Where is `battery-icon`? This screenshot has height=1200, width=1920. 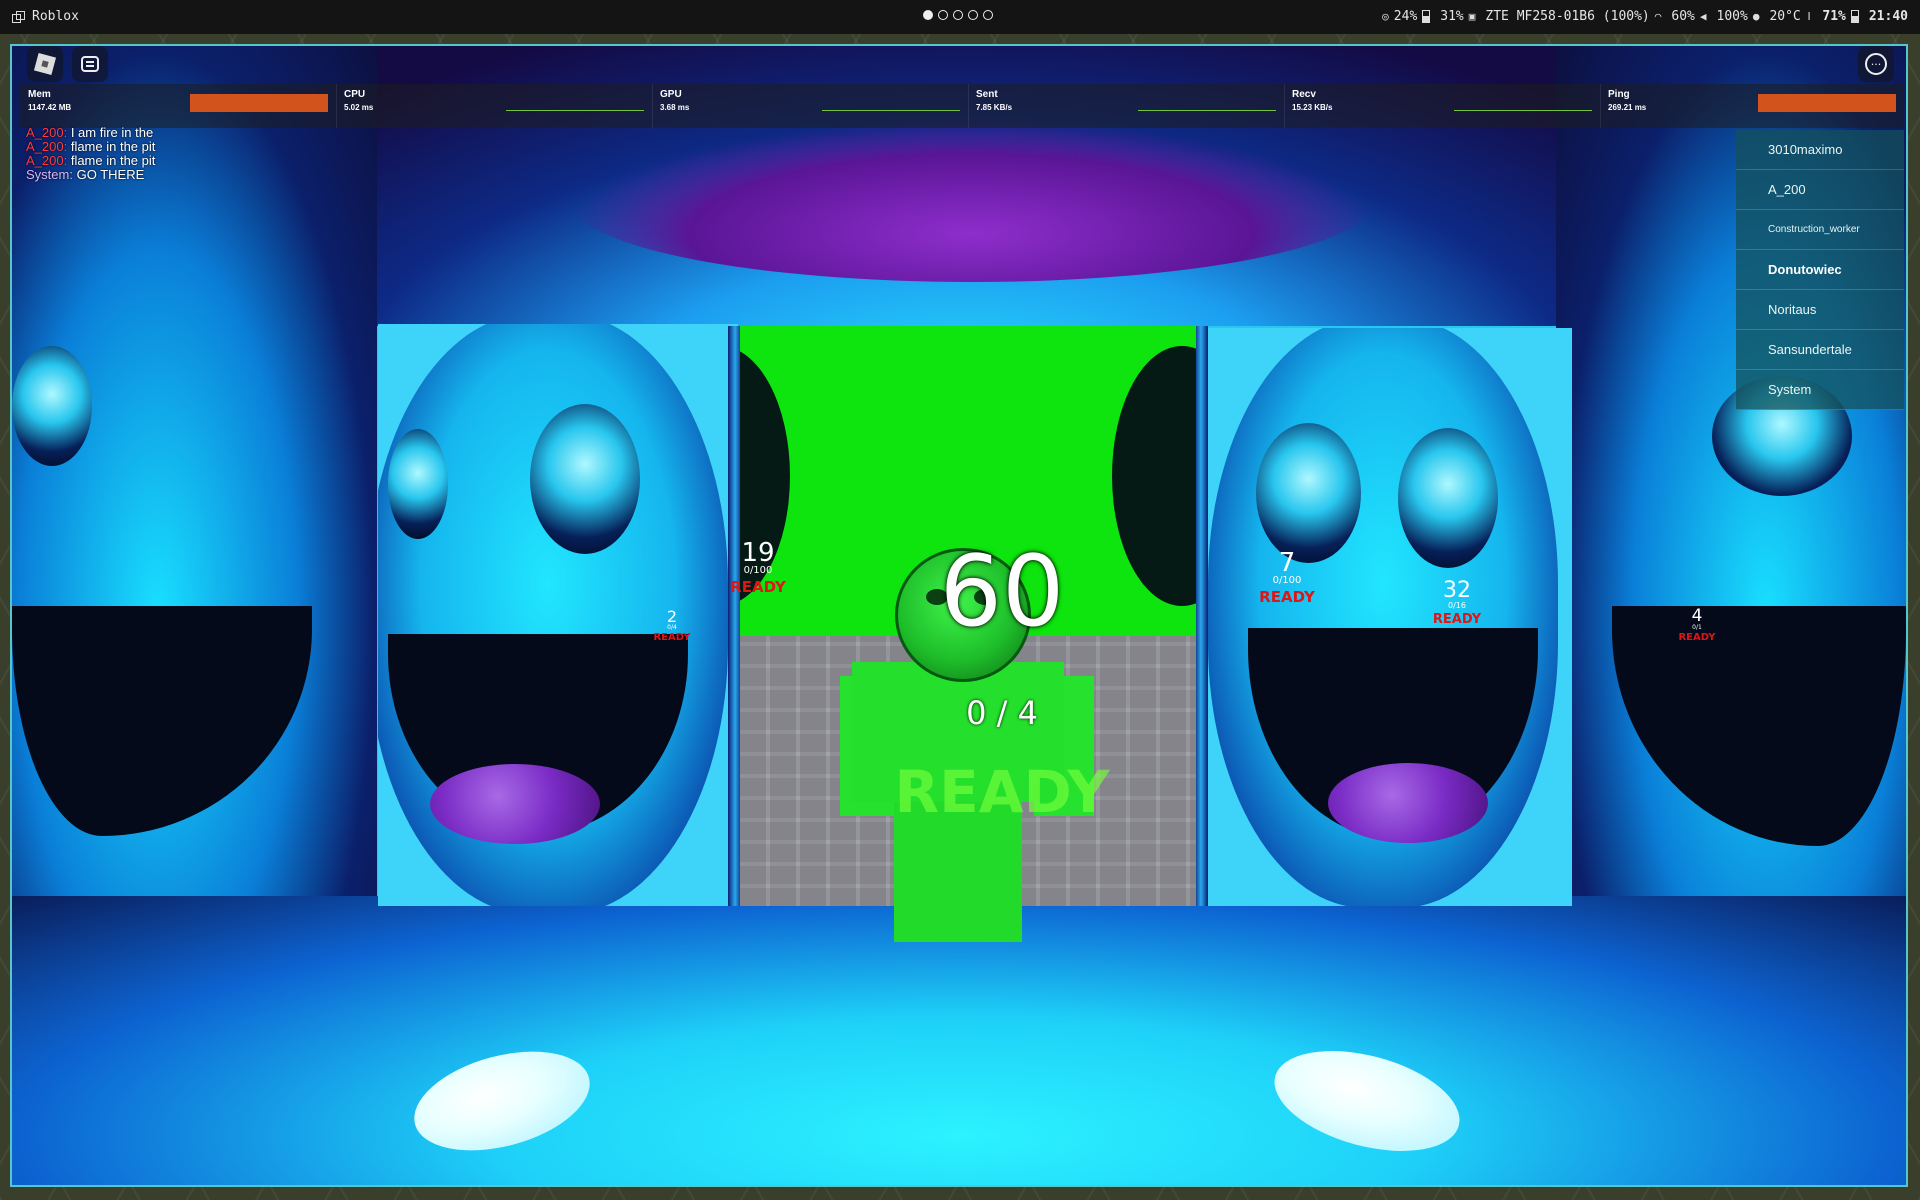
battery-icon is located at coordinates (1426, 16).